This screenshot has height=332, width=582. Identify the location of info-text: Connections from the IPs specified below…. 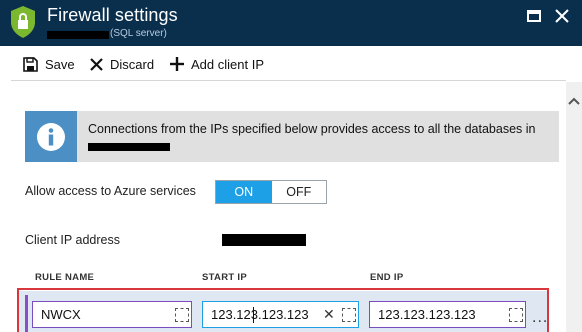
(312, 129).